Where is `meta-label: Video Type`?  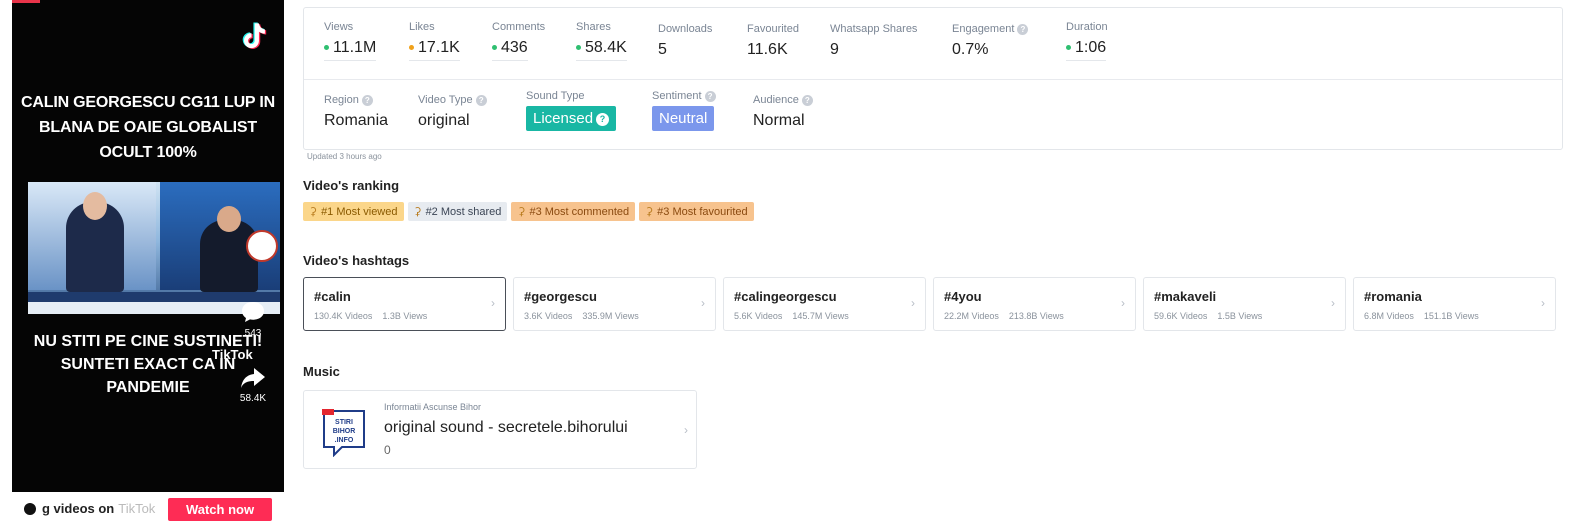
meta-label: Video Type is located at coordinates (445, 100).